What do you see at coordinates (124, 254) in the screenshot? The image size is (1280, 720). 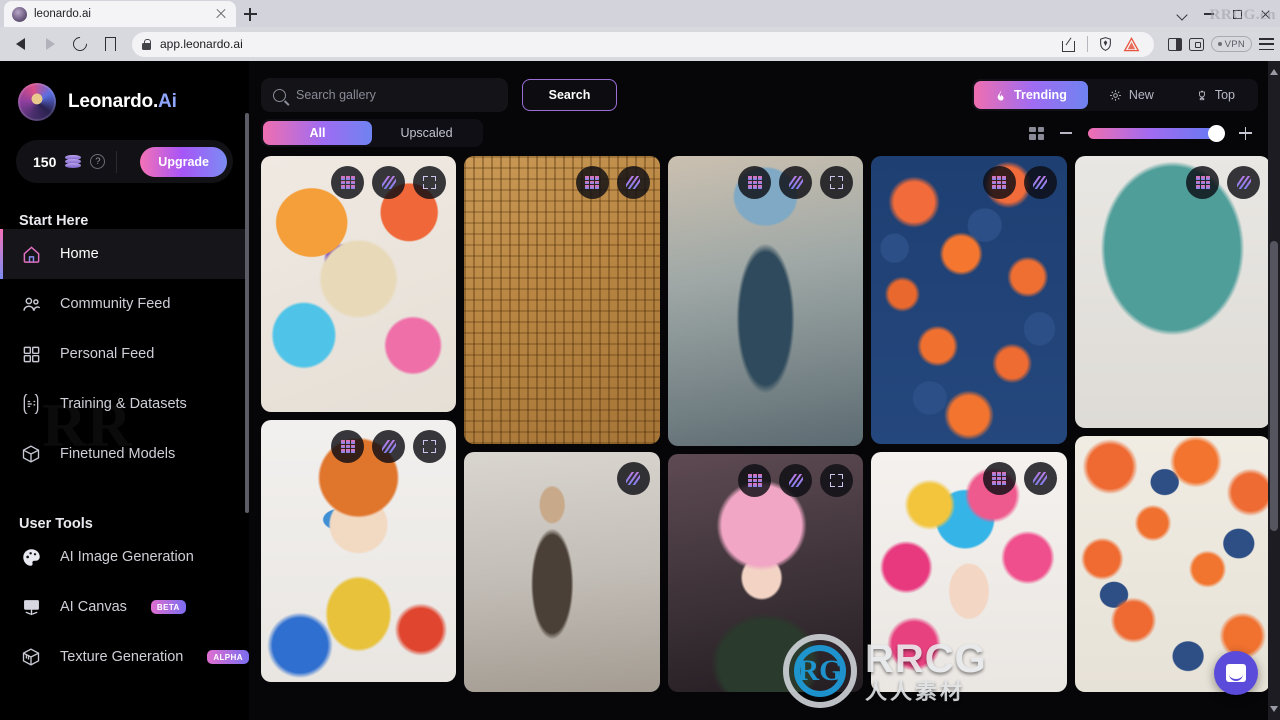 I see `sidebar-item-home: Home` at bounding box center [124, 254].